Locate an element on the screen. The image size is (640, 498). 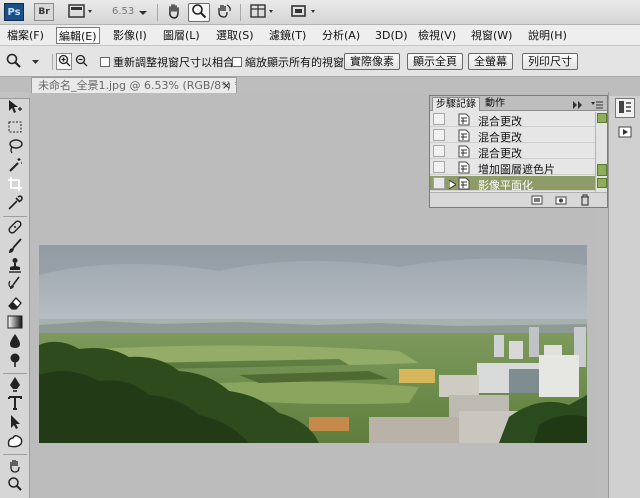
photoshop-logo: Ps is located at coordinates (14, 12).